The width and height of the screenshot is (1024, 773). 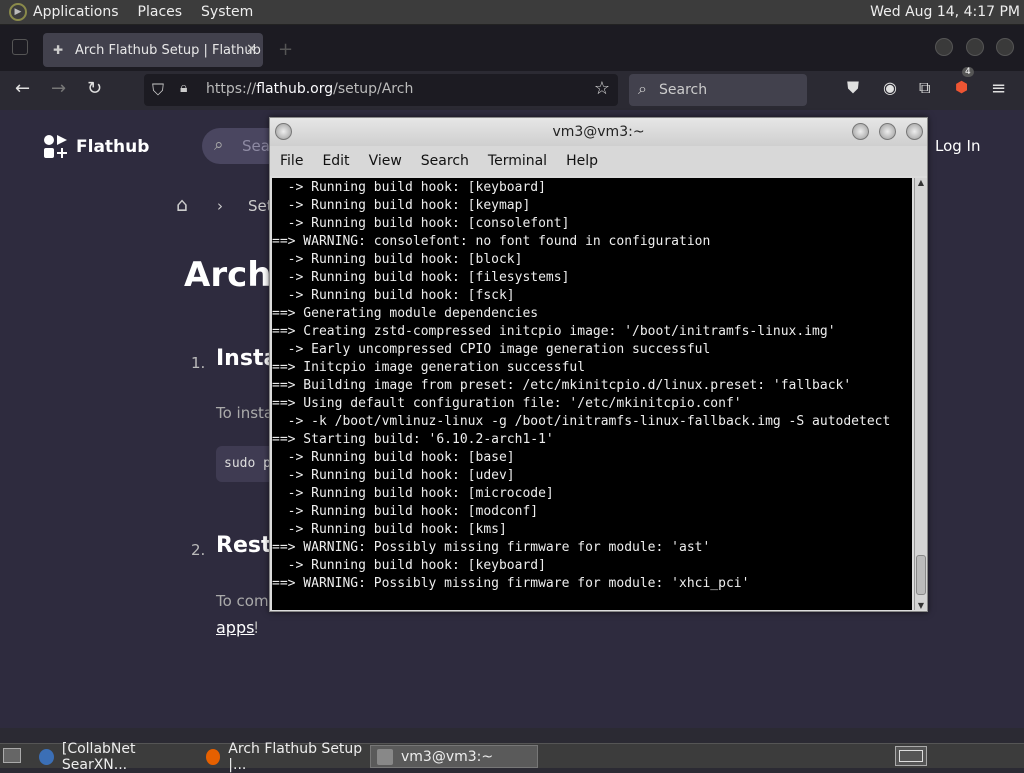 What do you see at coordinates (517, 161) in the screenshot?
I see `menu-terminal: Terminal` at bounding box center [517, 161].